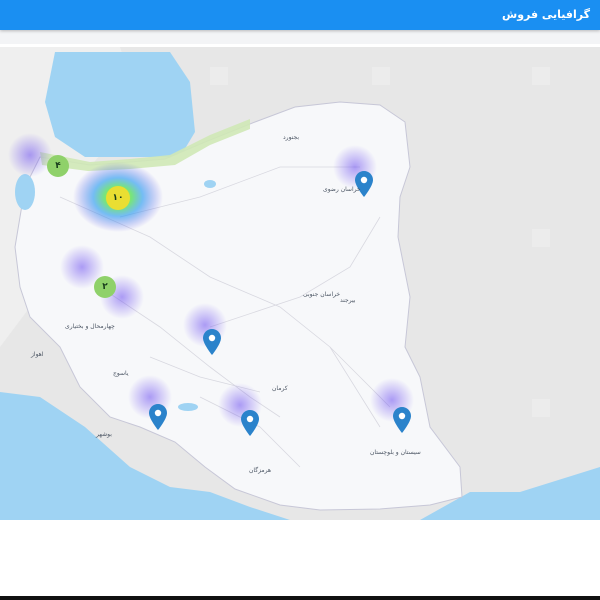  What do you see at coordinates (291, 137) in the screenshot?
I see `city-label: بجنورد` at bounding box center [291, 137].